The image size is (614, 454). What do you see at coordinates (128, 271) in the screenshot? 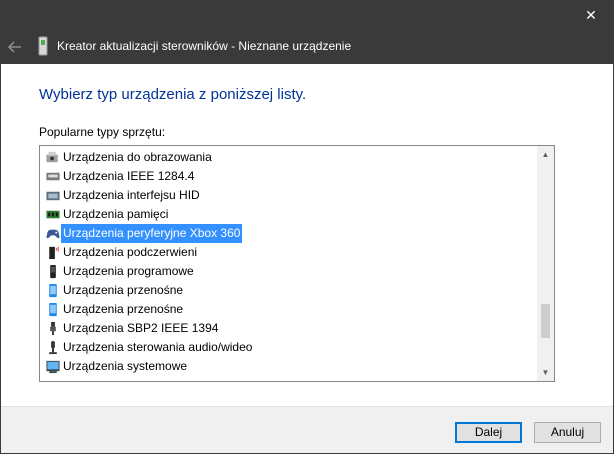
I see `device-type-label: Urządzenia programowe` at bounding box center [128, 271].